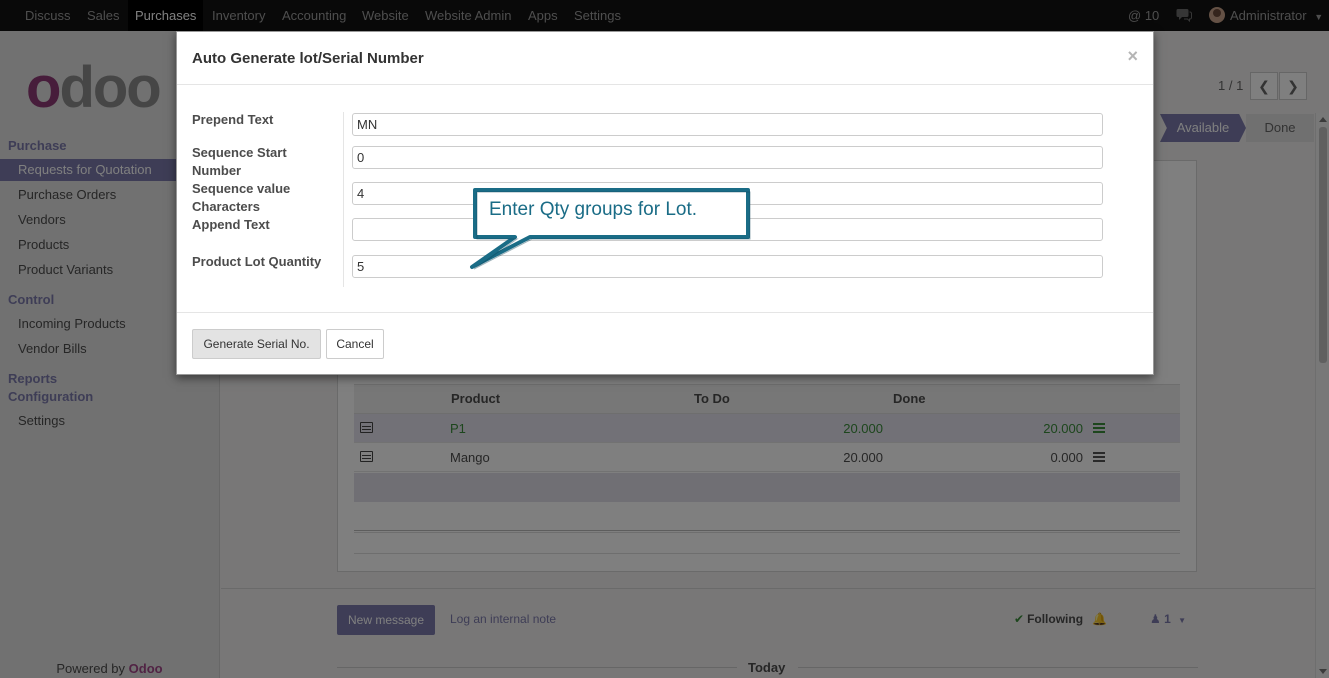 This screenshot has height=678, width=1329. What do you see at coordinates (355, 344) in the screenshot?
I see `cancel-button: Cancel` at bounding box center [355, 344].